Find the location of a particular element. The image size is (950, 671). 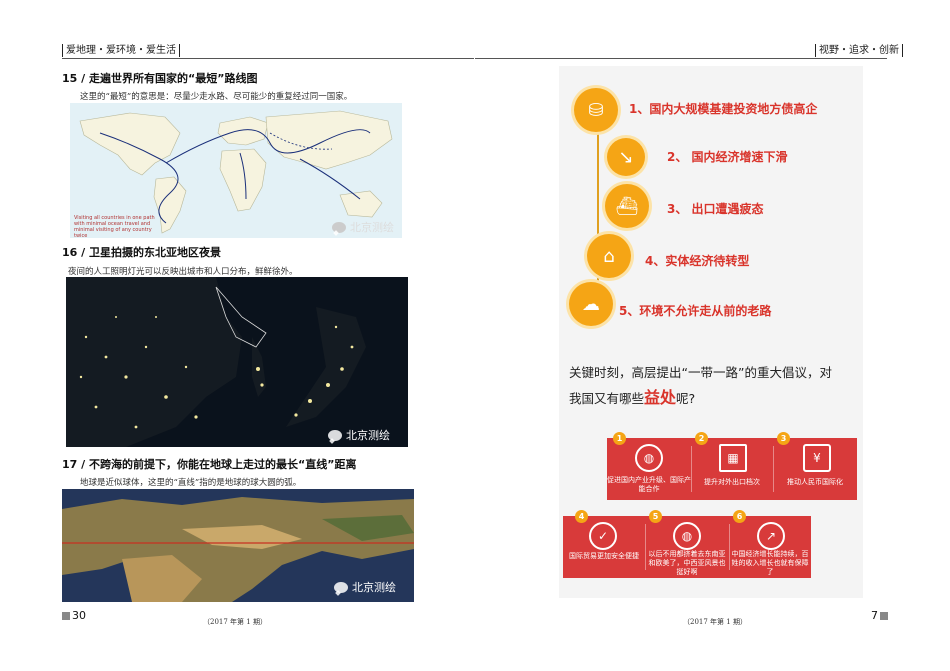

benefit-5: 5 ◍ 以后不用都挤着去东南亚和欧美了，中西亚风景也挺好啊 is located at coordinates (687, 544).